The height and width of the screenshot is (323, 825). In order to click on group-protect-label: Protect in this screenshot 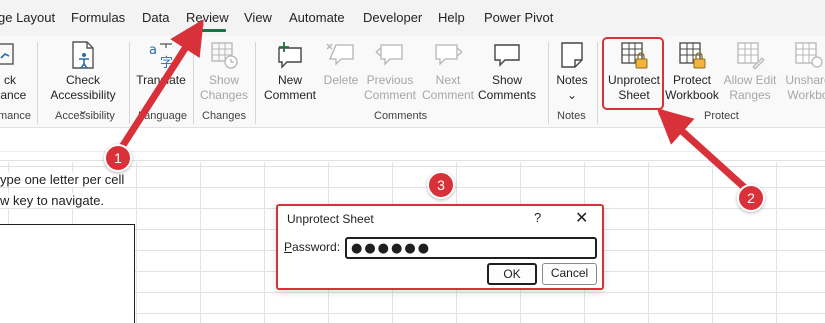, I will do `click(721, 116)`.